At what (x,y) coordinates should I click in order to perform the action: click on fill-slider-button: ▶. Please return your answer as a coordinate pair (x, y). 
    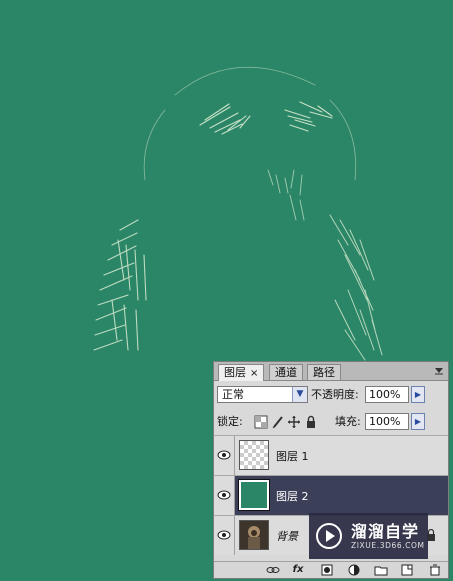
    Looking at the image, I should click on (418, 421).